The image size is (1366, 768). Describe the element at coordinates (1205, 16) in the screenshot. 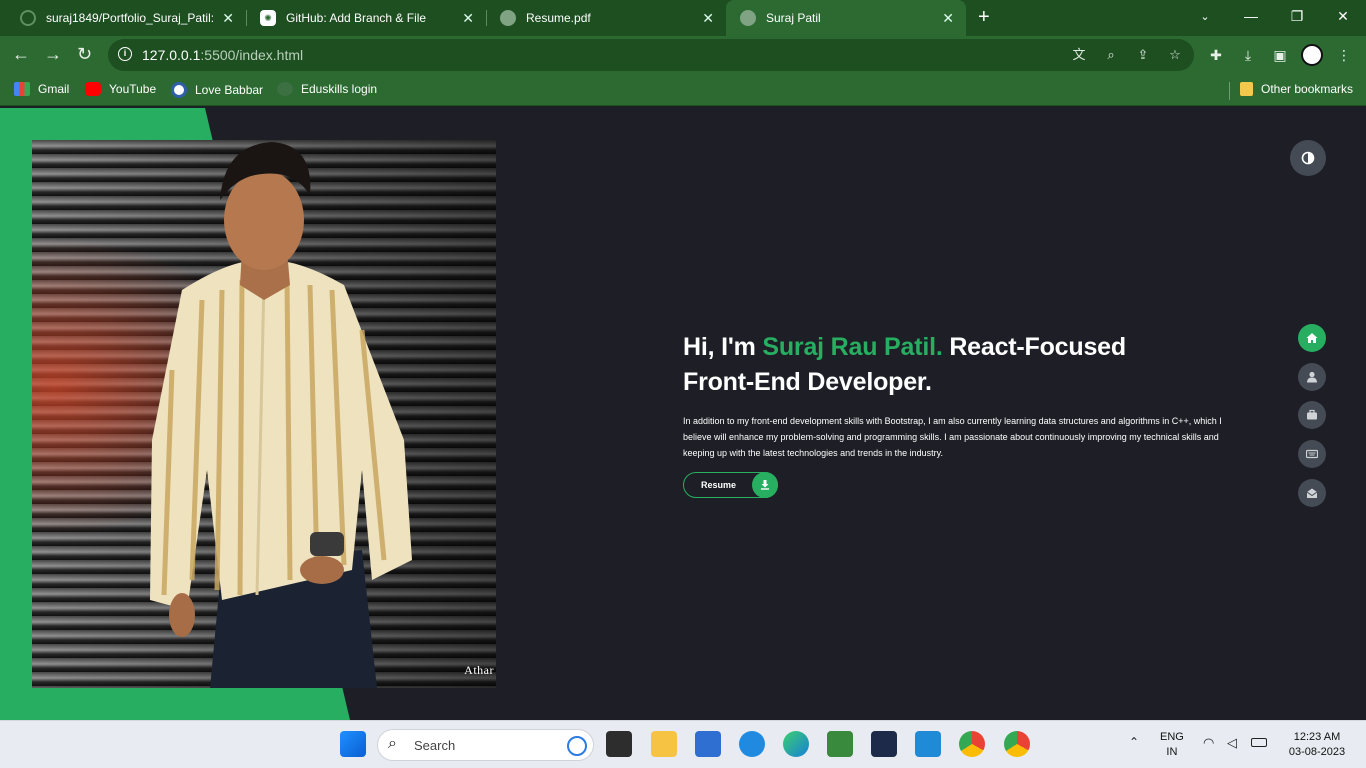

I see `tab-search-icon: ⌄` at that location.